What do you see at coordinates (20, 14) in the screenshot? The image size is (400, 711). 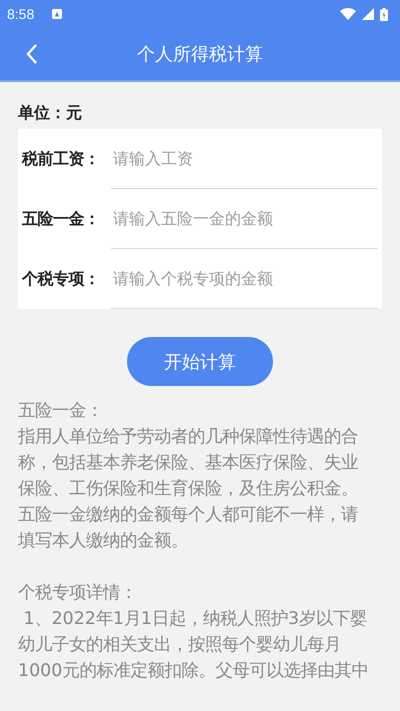 I see `status-time: 8:58` at bounding box center [20, 14].